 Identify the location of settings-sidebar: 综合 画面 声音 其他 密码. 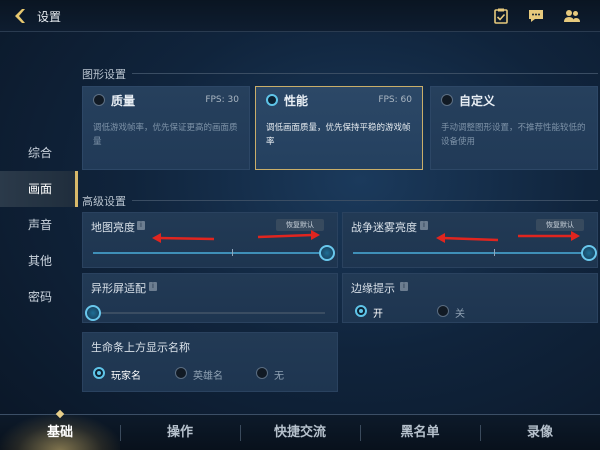
(39, 225).